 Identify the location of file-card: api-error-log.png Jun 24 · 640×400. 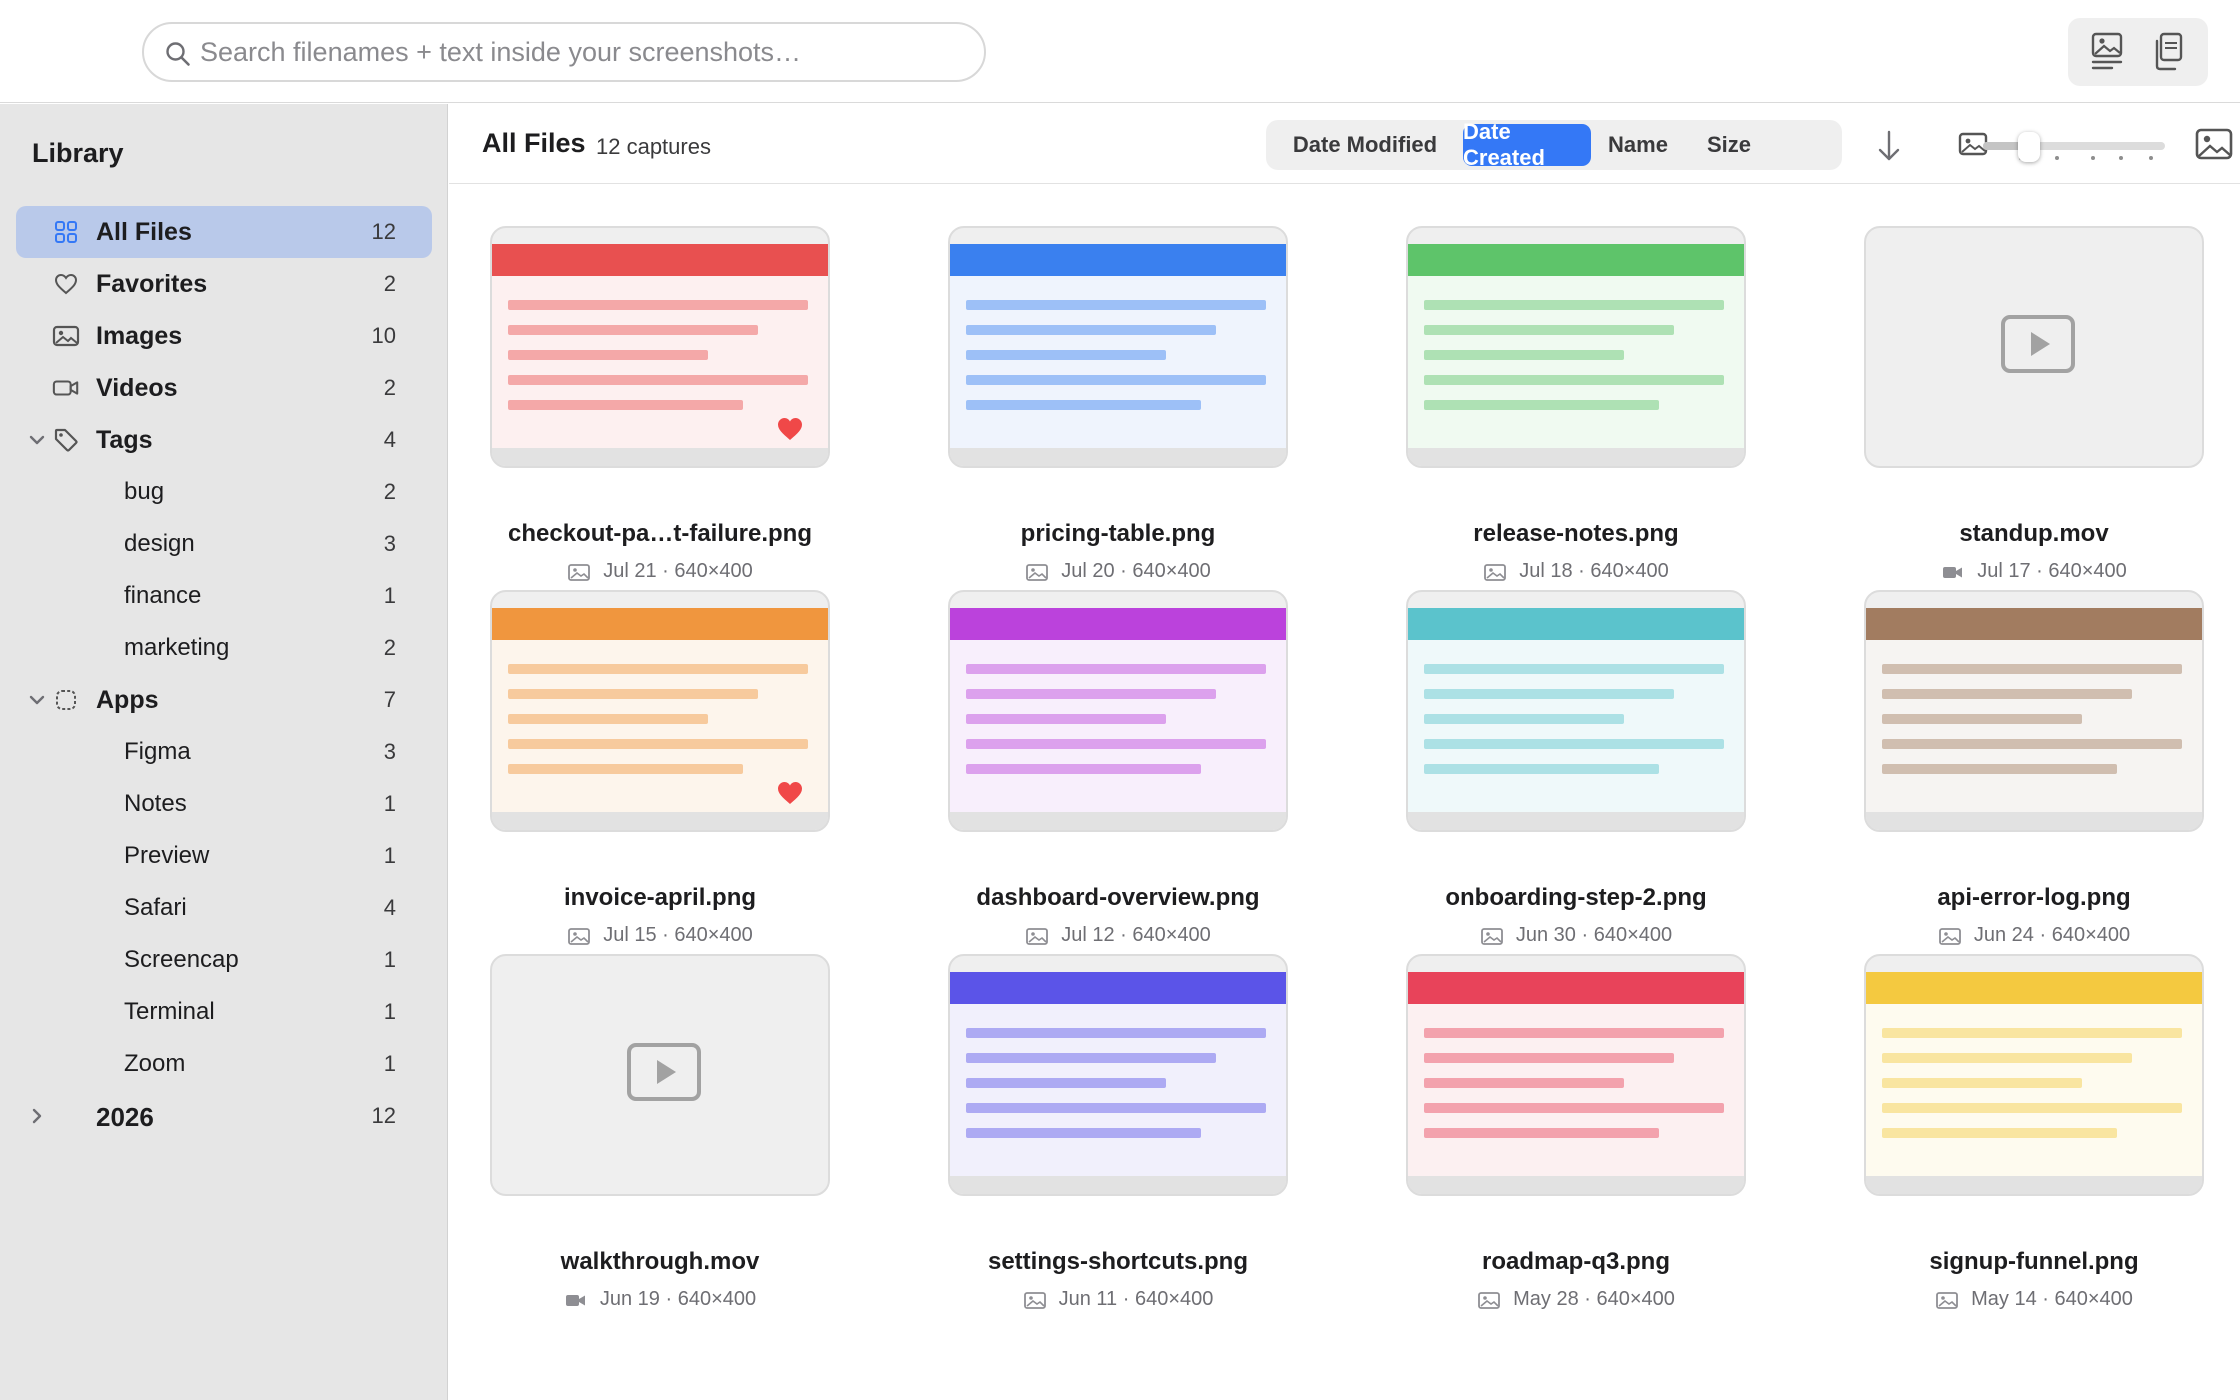
(2034, 768).